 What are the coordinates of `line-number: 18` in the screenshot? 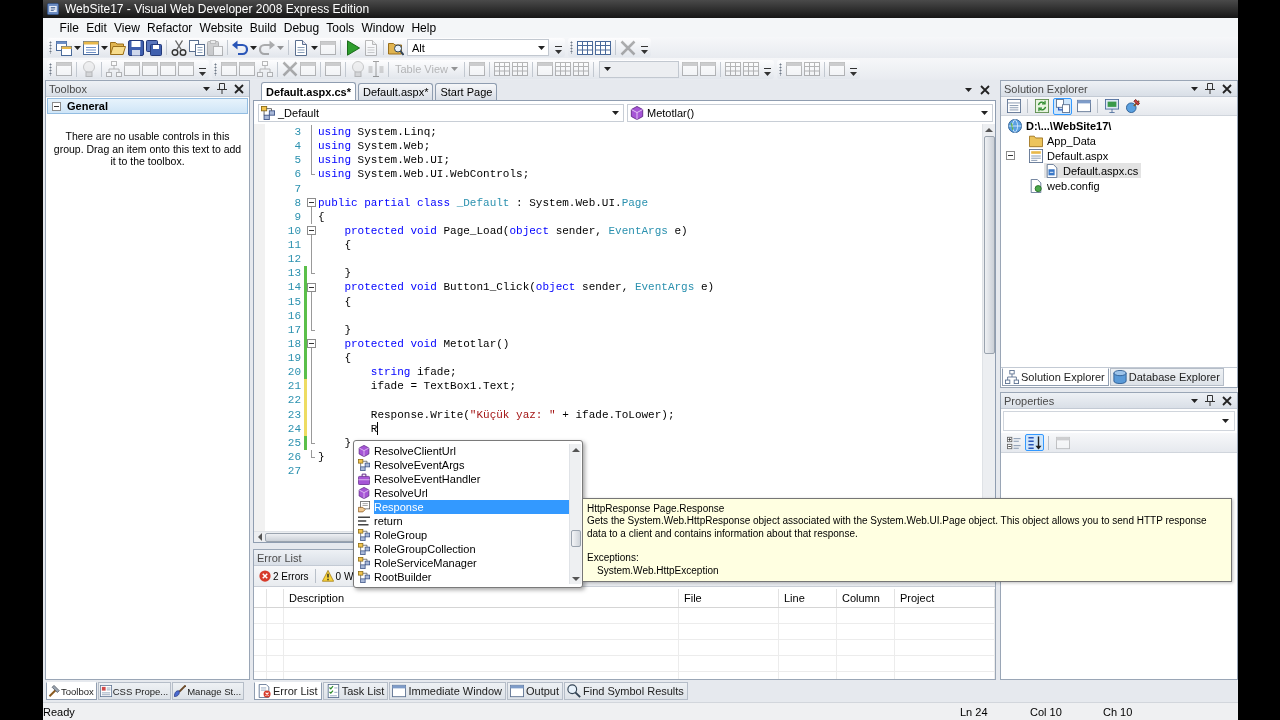 It's located at (293, 343).